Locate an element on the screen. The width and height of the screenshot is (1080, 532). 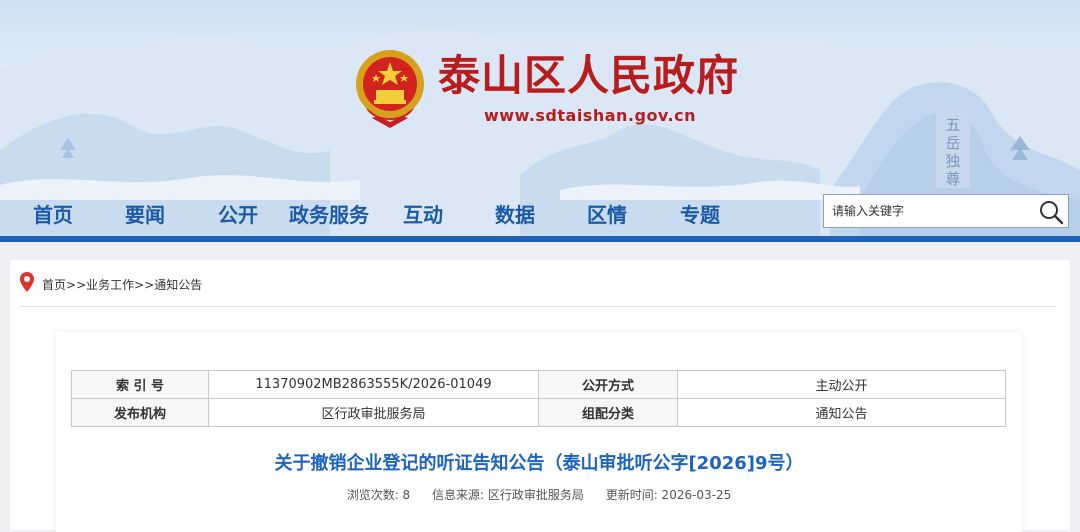
site-brand: 泰山区人民政府 www.sdtaishan.gov.cn is located at coordinates (545, 91).